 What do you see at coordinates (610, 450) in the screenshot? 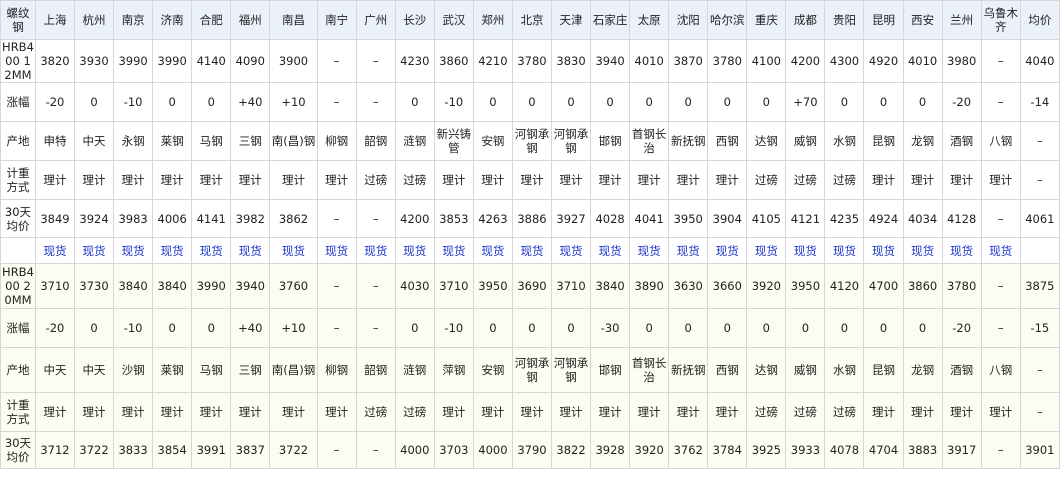
I see `avg30-cell: 3928` at bounding box center [610, 450].